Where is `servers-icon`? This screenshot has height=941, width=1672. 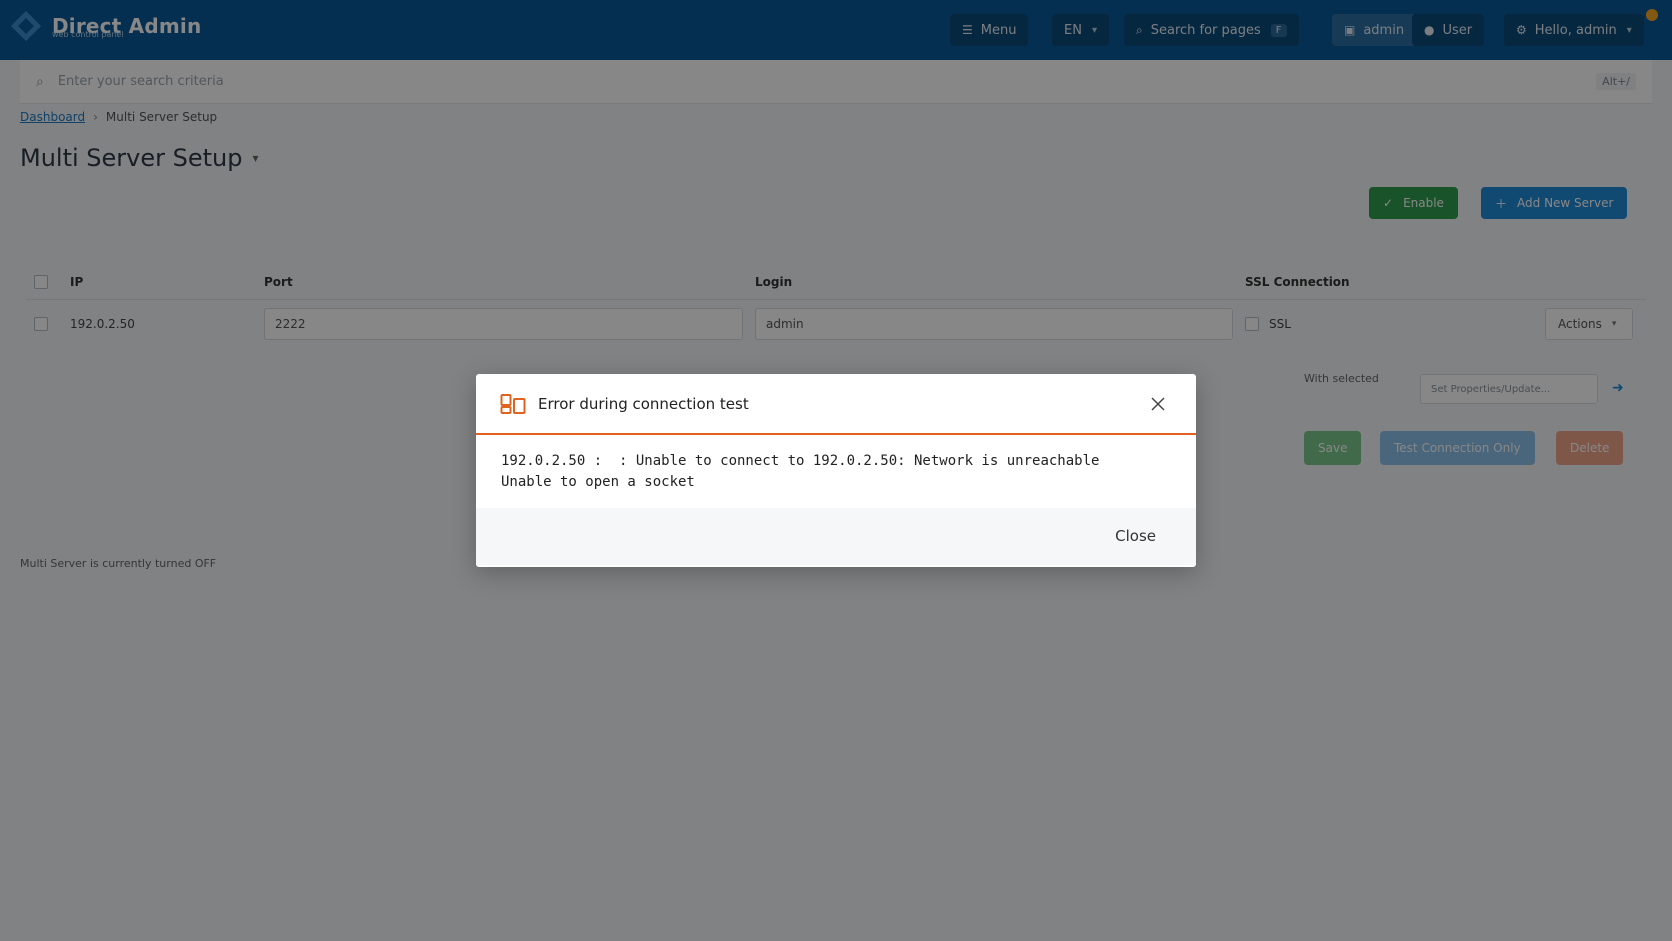
servers-icon is located at coordinates (513, 403).